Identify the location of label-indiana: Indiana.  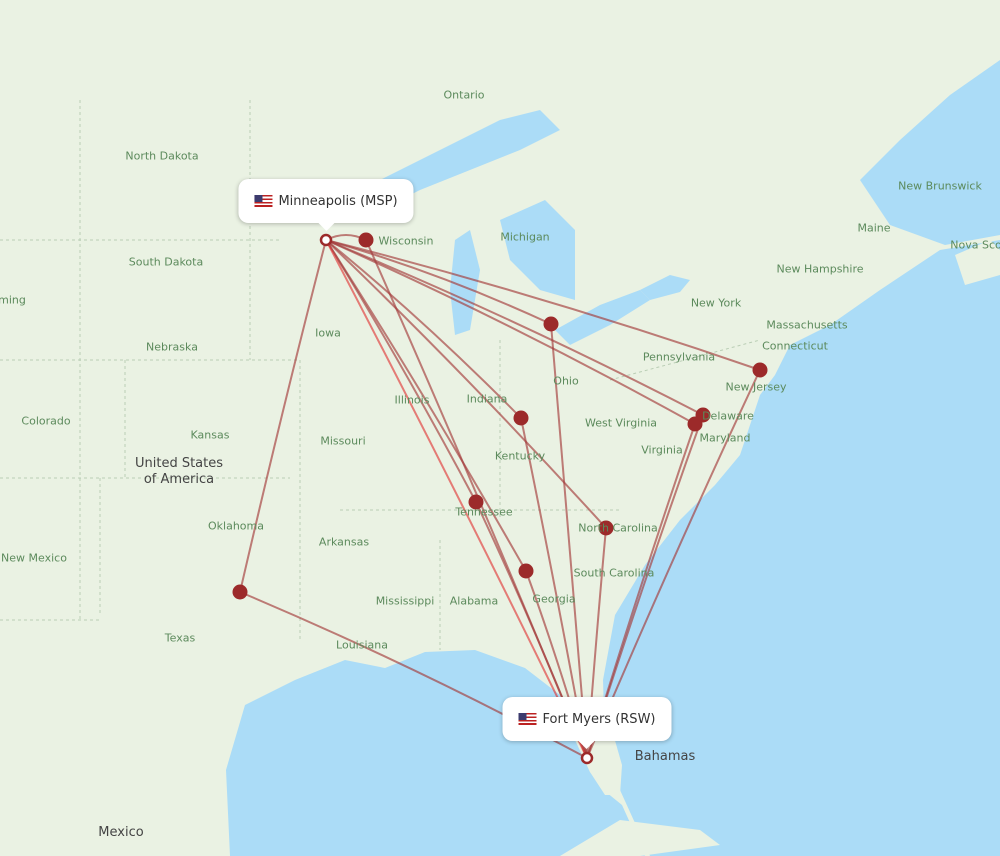
(487, 399).